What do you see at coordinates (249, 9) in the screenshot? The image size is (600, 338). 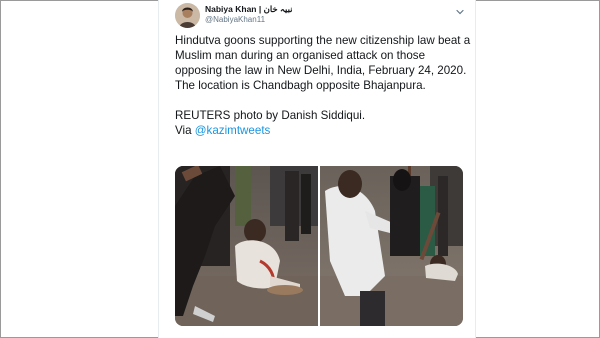 I see `display-name: Nabiya Khan | نبیہ خان` at bounding box center [249, 9].